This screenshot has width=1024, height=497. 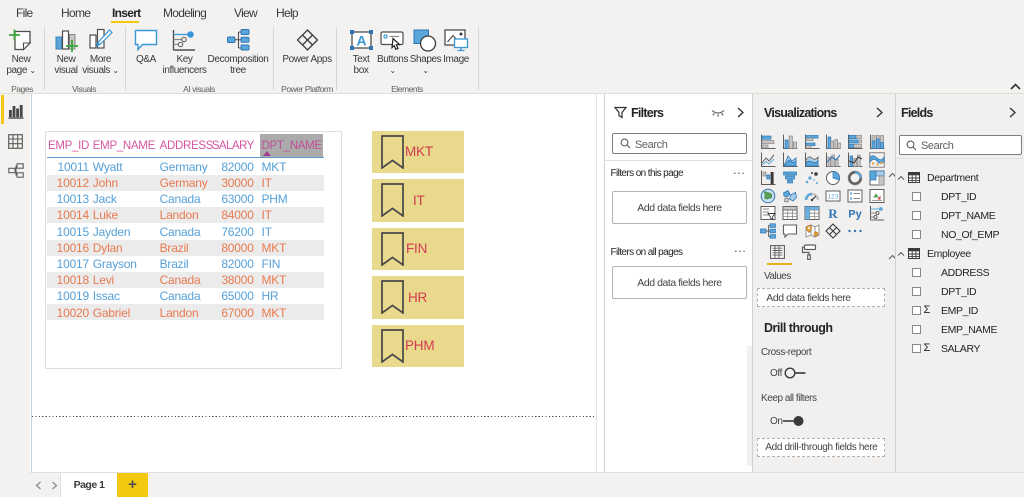 What do you see at coordinates (361, 41) in the screenshot?
I see `svg-text: A` at bounding box center [361, 41].